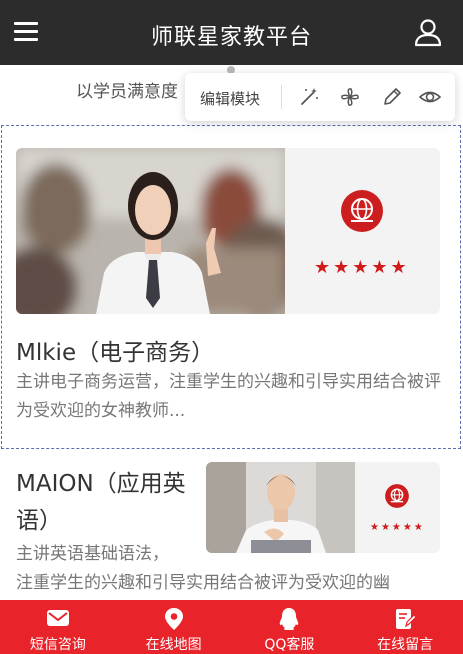 This screenshot has height=654, width=463. Describe the element at coordinates (150, 231) in the screenshot. I see `teacher-photo` at that location.